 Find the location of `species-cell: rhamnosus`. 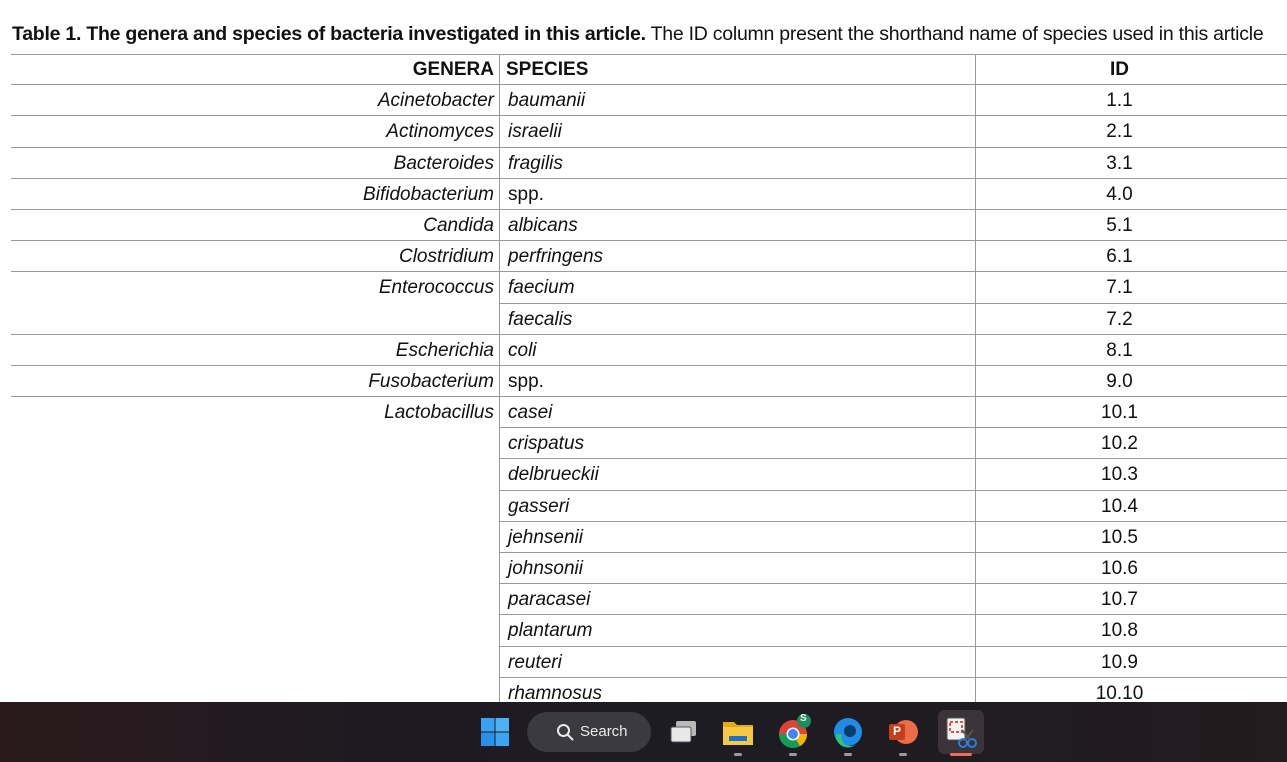

species-cell: rhamnosus is located at coordinates (555, 692).